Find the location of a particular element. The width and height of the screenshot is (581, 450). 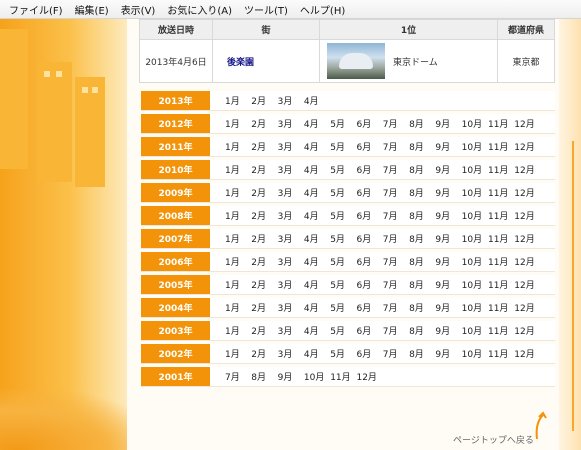

year-label: 2006年 is located at coordinates (175, 261).